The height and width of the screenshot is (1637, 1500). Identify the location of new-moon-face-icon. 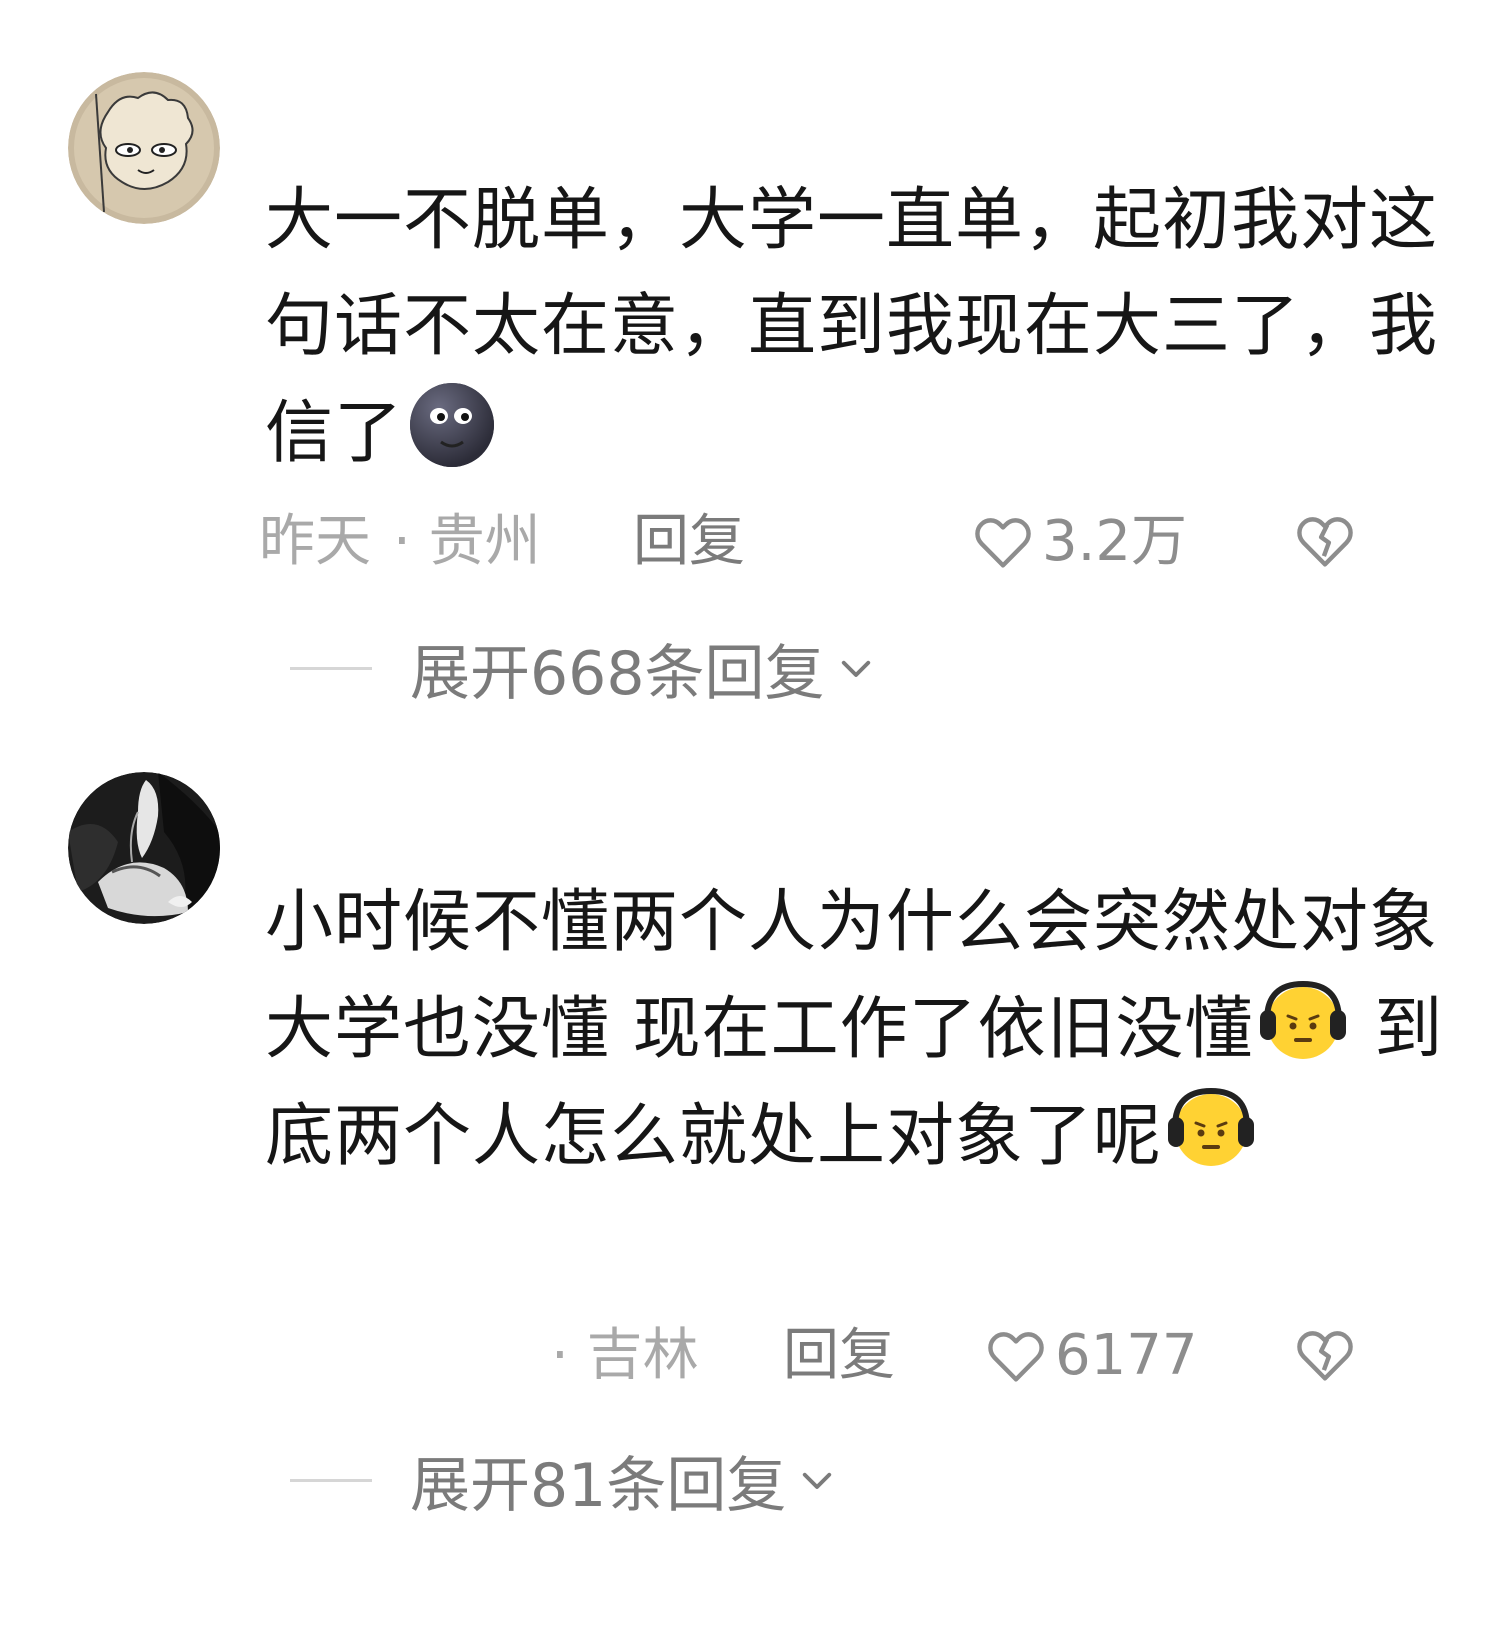
(452, 425).